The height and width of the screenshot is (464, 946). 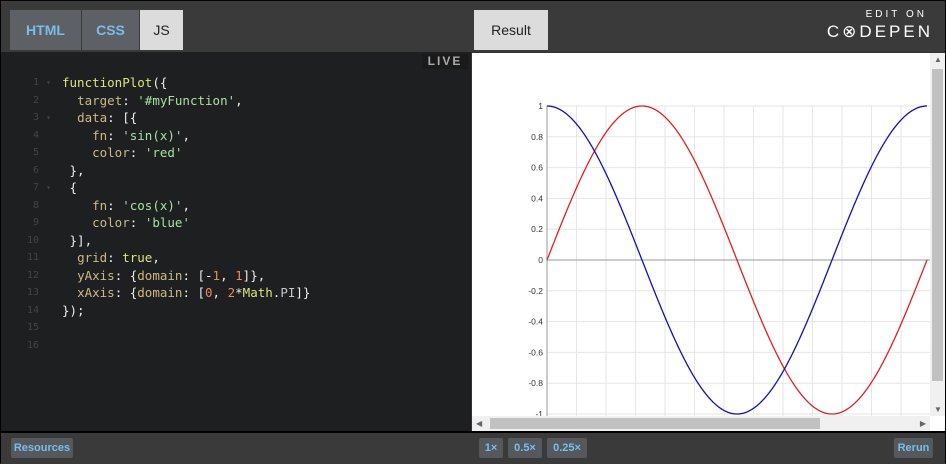 I want to click on code-line: color: 'blue', so click(x=141, y=222).